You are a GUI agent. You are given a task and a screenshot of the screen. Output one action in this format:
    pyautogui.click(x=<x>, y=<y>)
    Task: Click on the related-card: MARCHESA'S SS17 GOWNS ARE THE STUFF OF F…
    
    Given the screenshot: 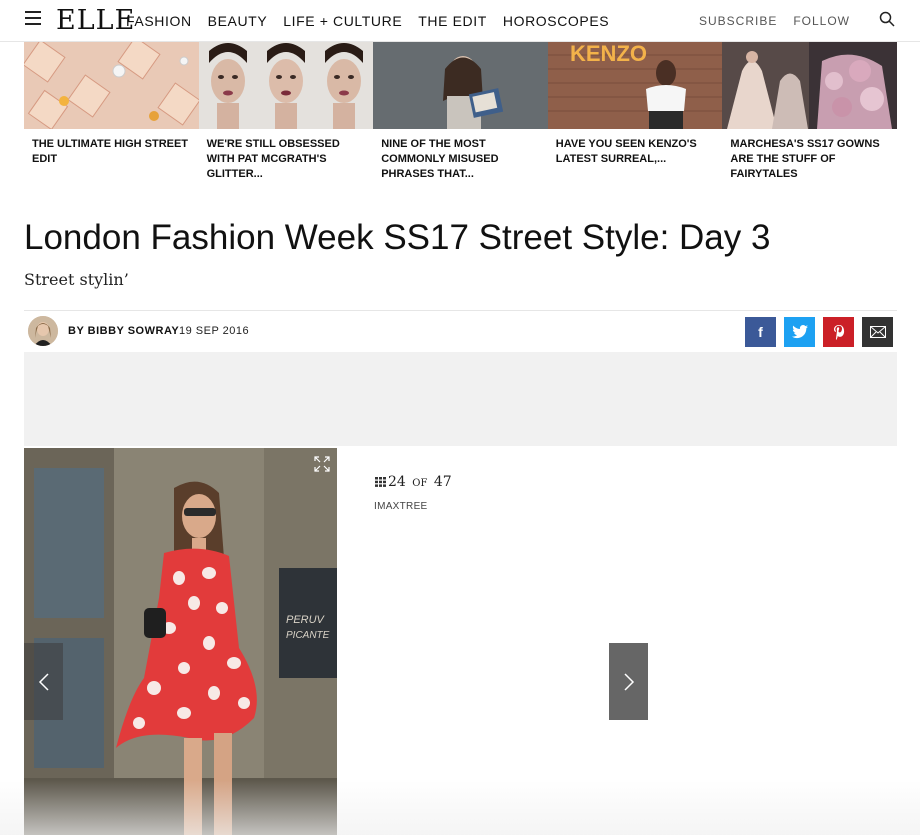 What is the action you would take?
    pyautogui.click(x=809, y=113)
    